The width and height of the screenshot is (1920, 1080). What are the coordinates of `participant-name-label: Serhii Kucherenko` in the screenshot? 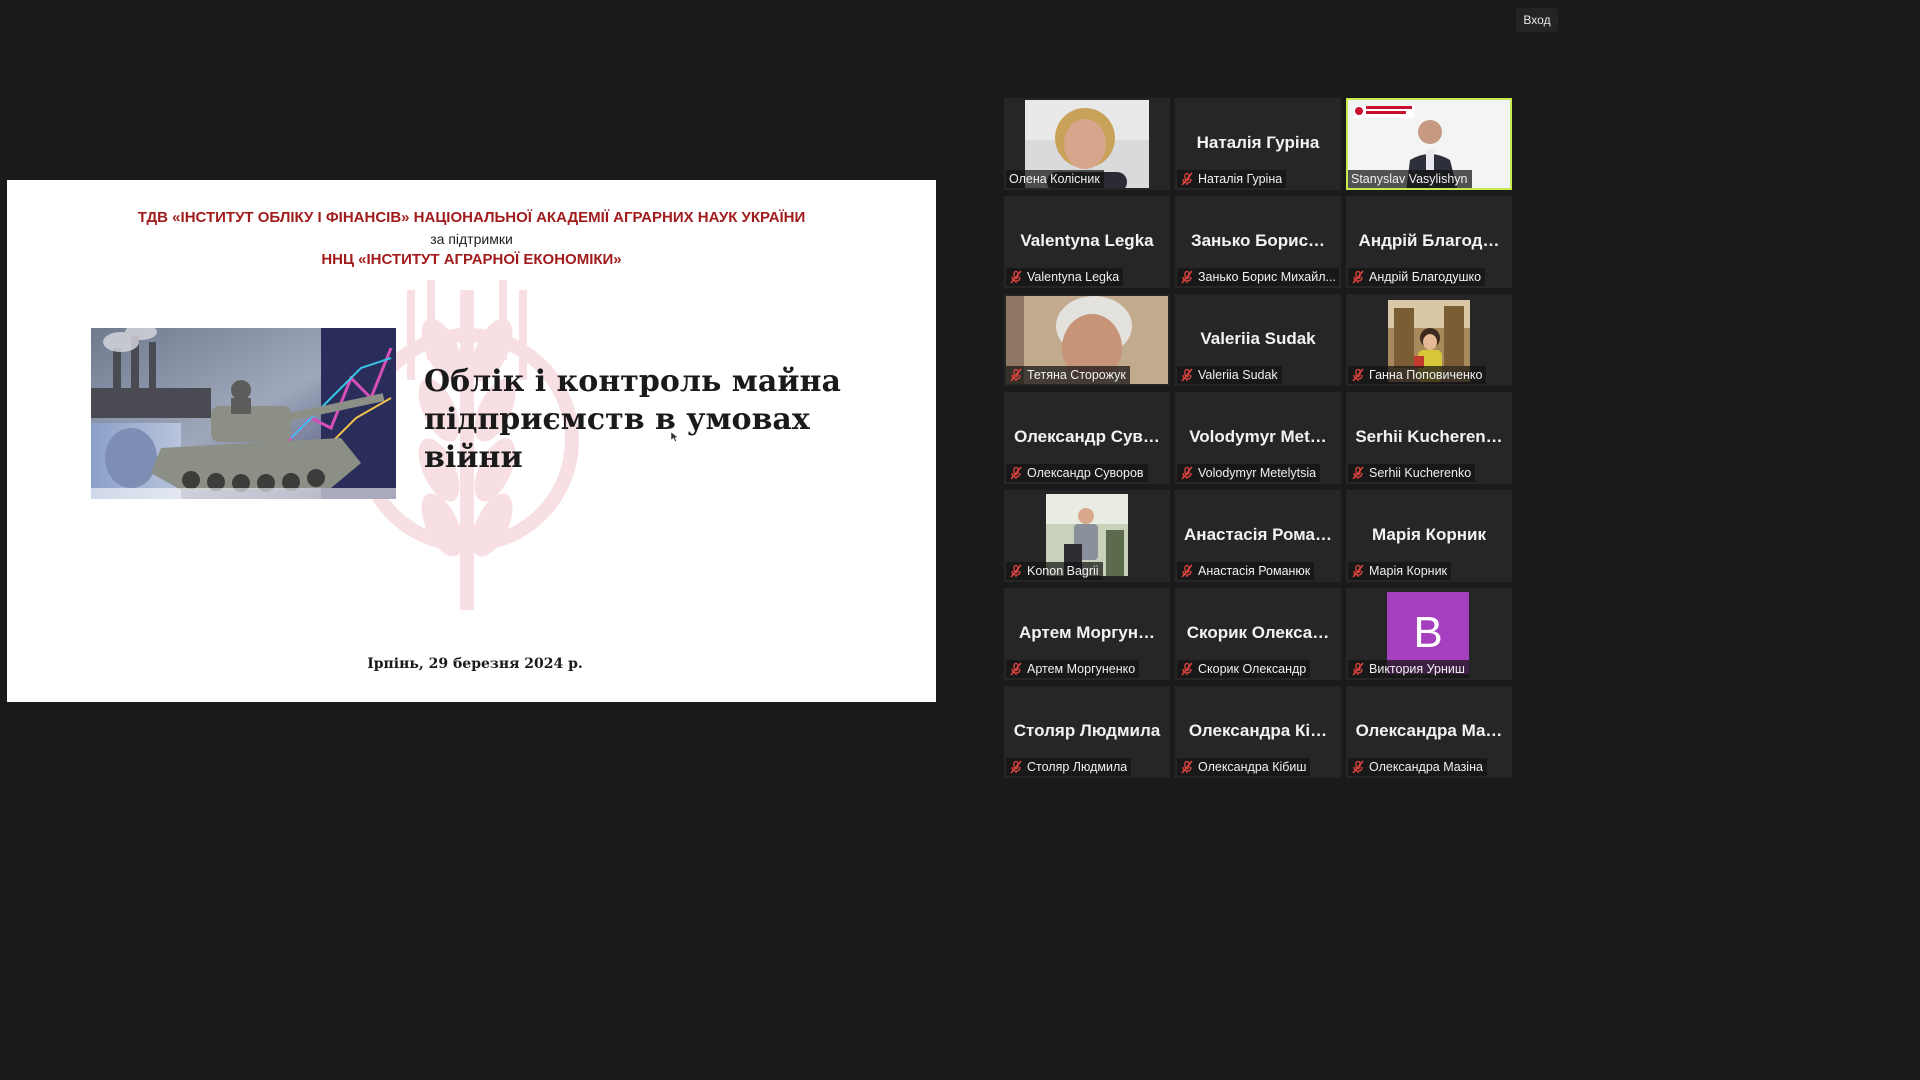 It's located at (1412, 473).